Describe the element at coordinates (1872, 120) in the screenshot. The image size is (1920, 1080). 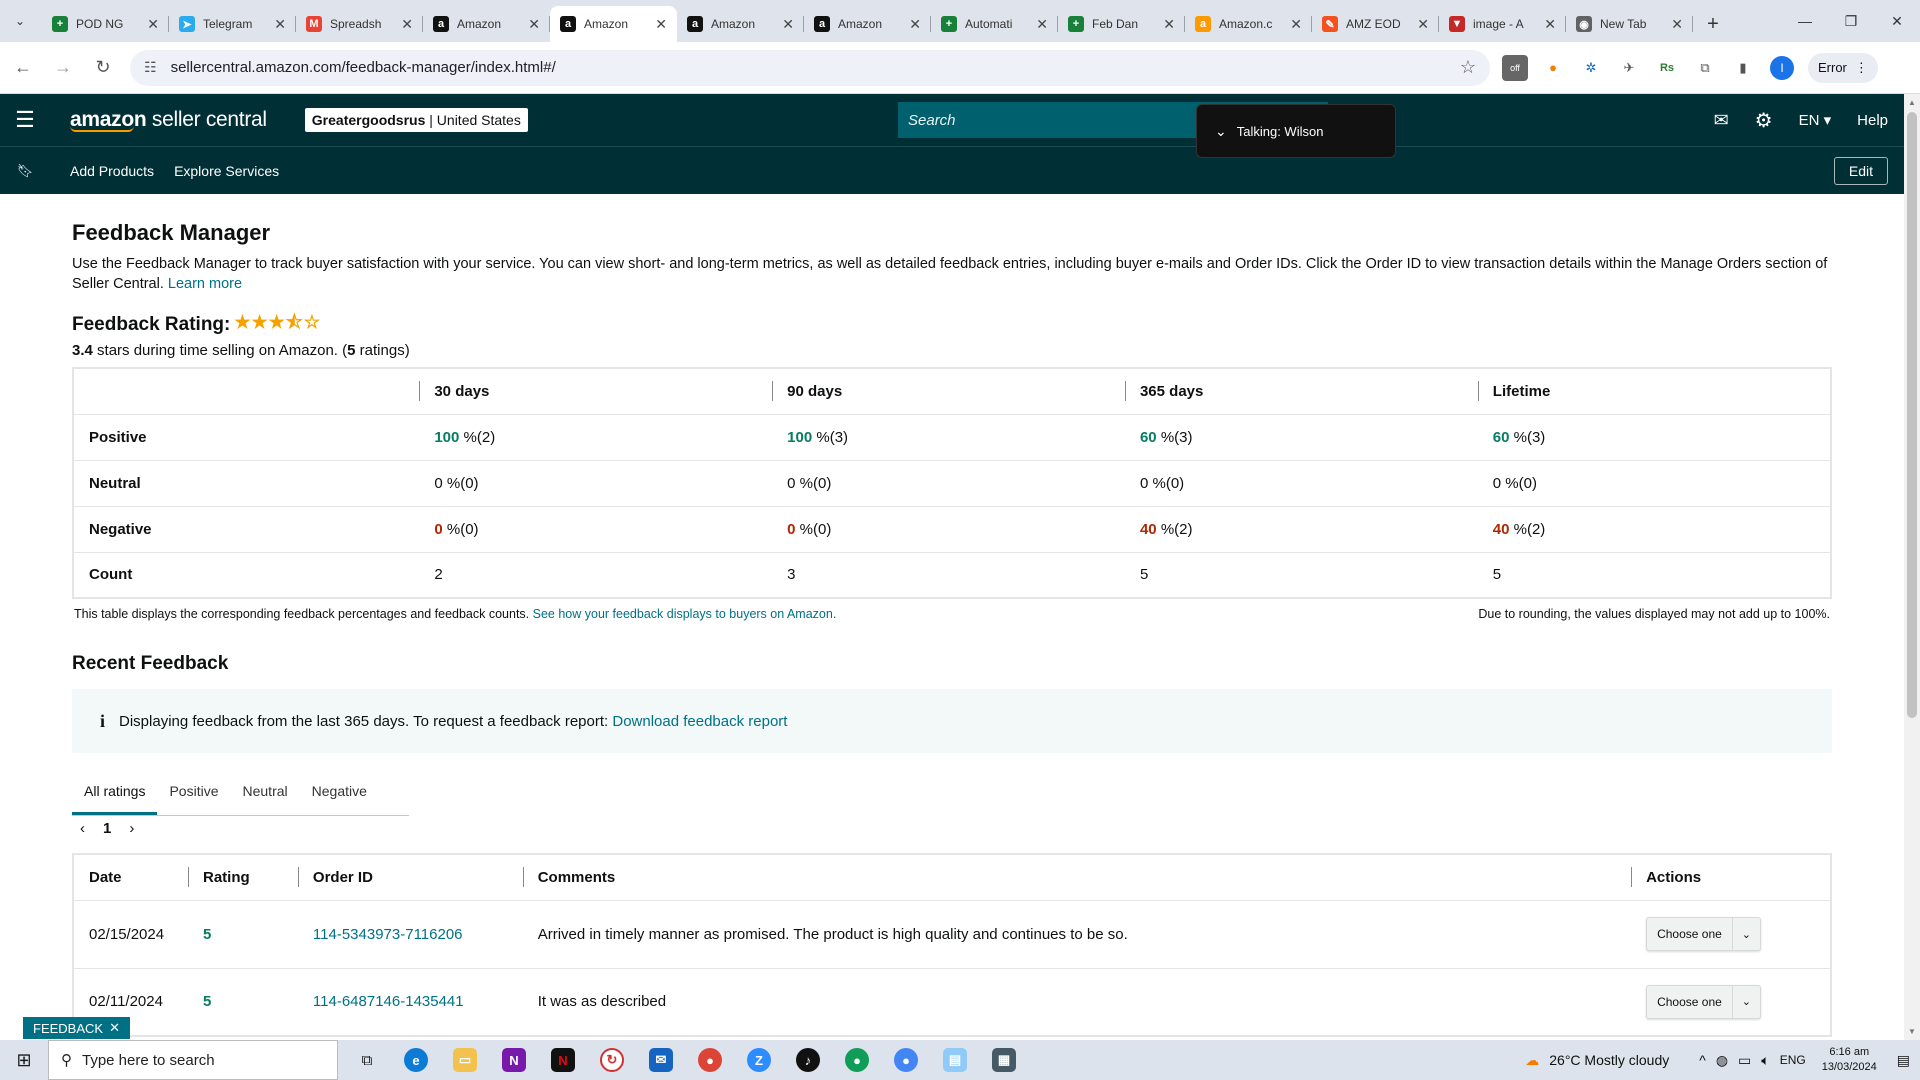
I see `help-link: Help` at that location.